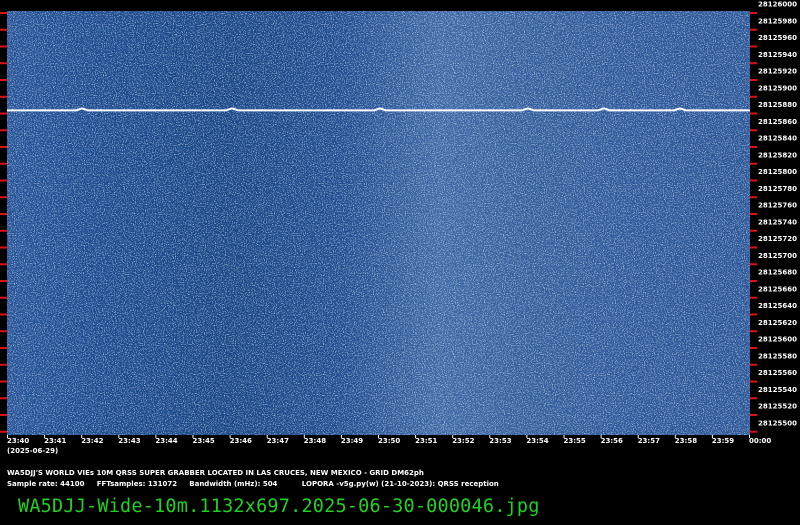 The height and width of the screenshot is (525, 800). Describe the element at coordinates (649, 441) in the screenshot. I see `time-label: 23:57` at that location.